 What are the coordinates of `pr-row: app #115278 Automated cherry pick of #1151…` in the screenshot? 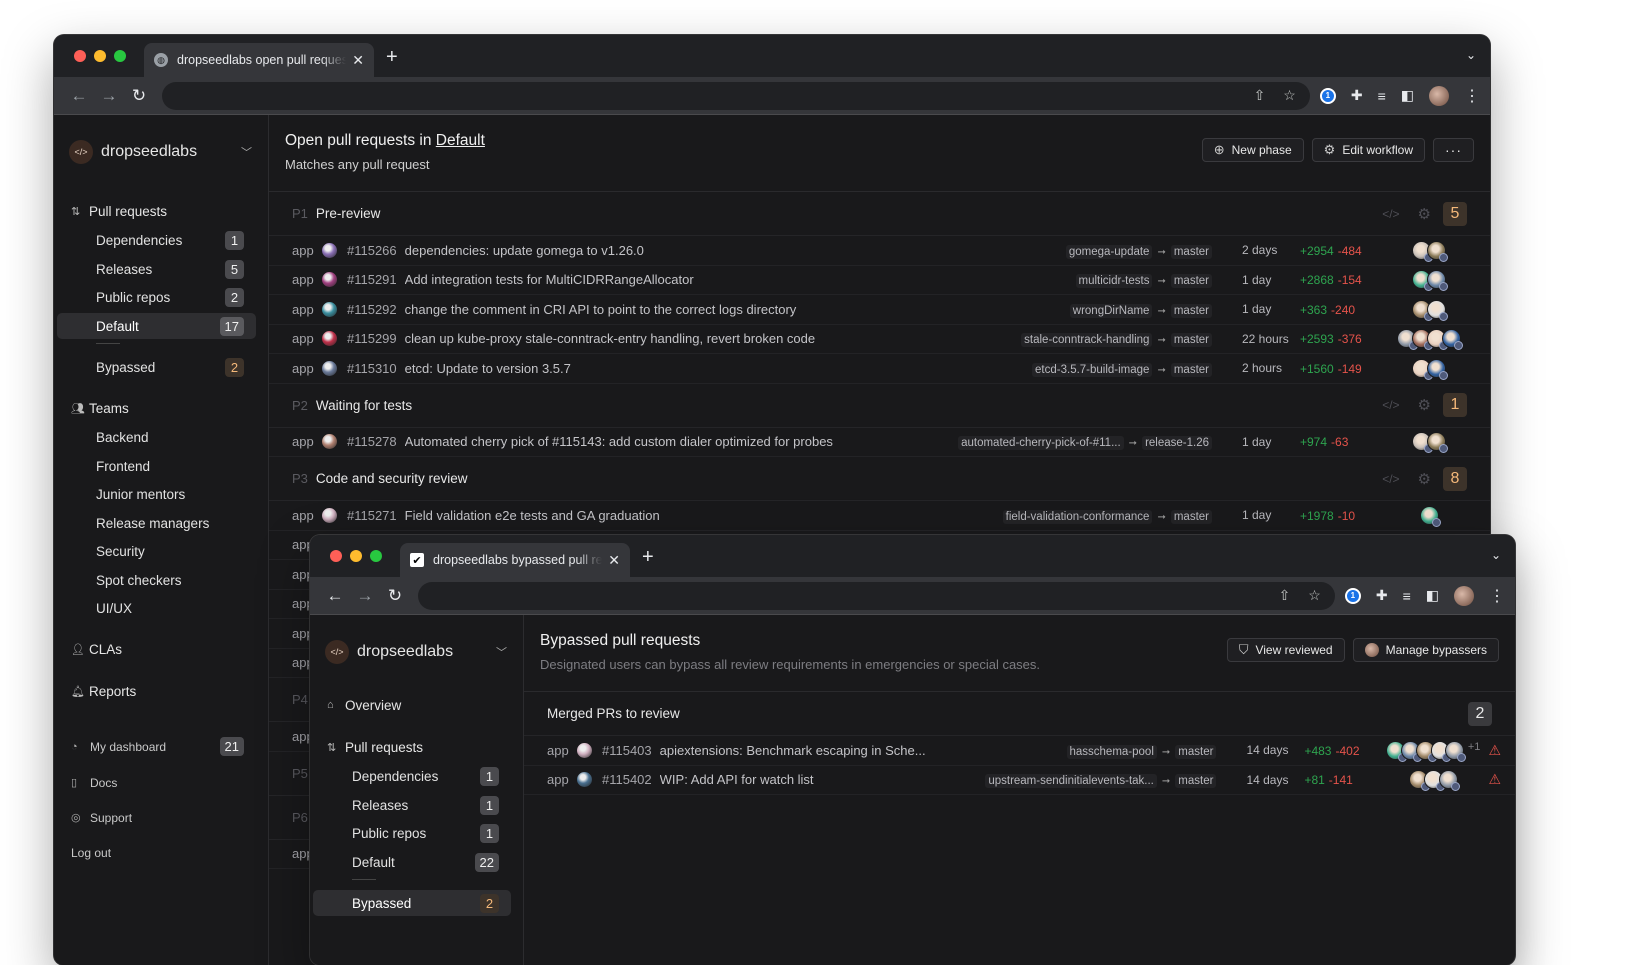 It's located at (879, 442).